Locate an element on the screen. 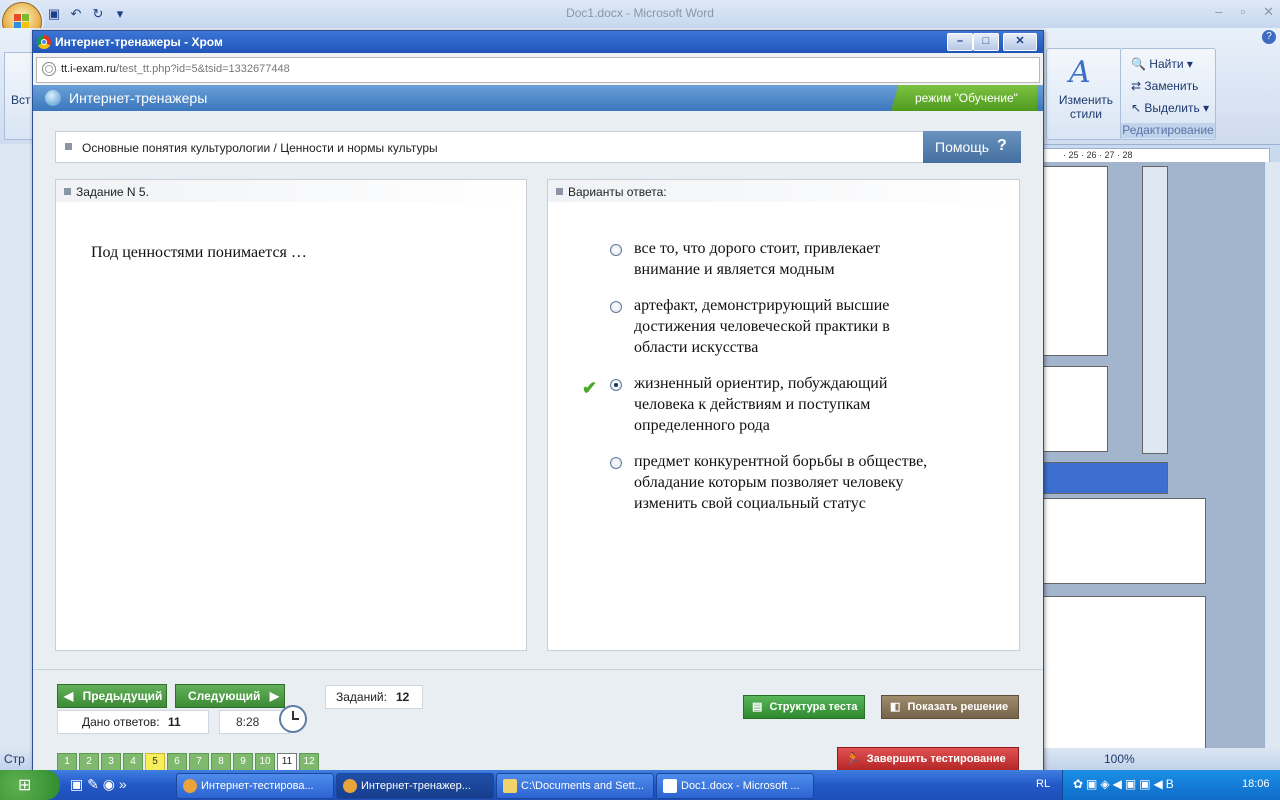 This screenshot has height=800, width=1280. clock-icon is located at coordinates (293, 719).